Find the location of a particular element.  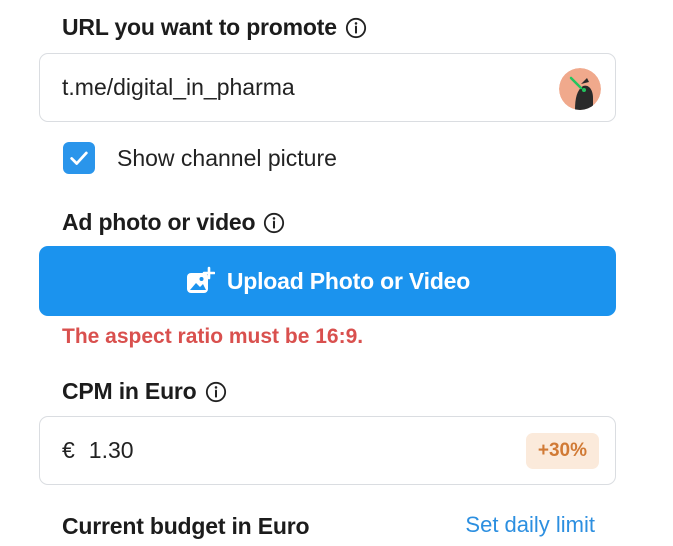

aspect-ratio-error: The aspect ratio must be 16:9. is located at coordinates (213, 336).